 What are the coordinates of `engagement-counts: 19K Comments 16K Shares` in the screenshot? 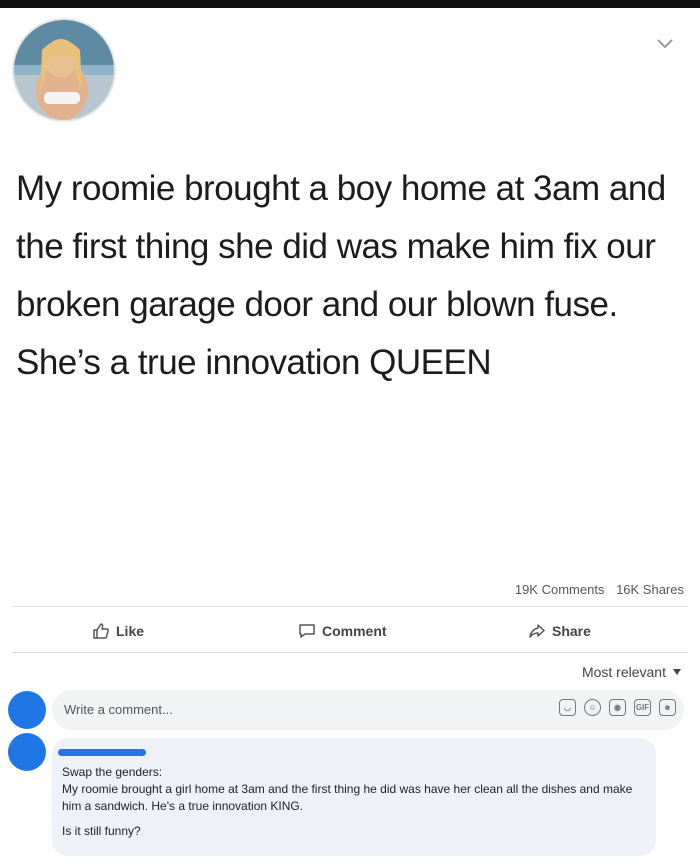 It's located at (599, 589).